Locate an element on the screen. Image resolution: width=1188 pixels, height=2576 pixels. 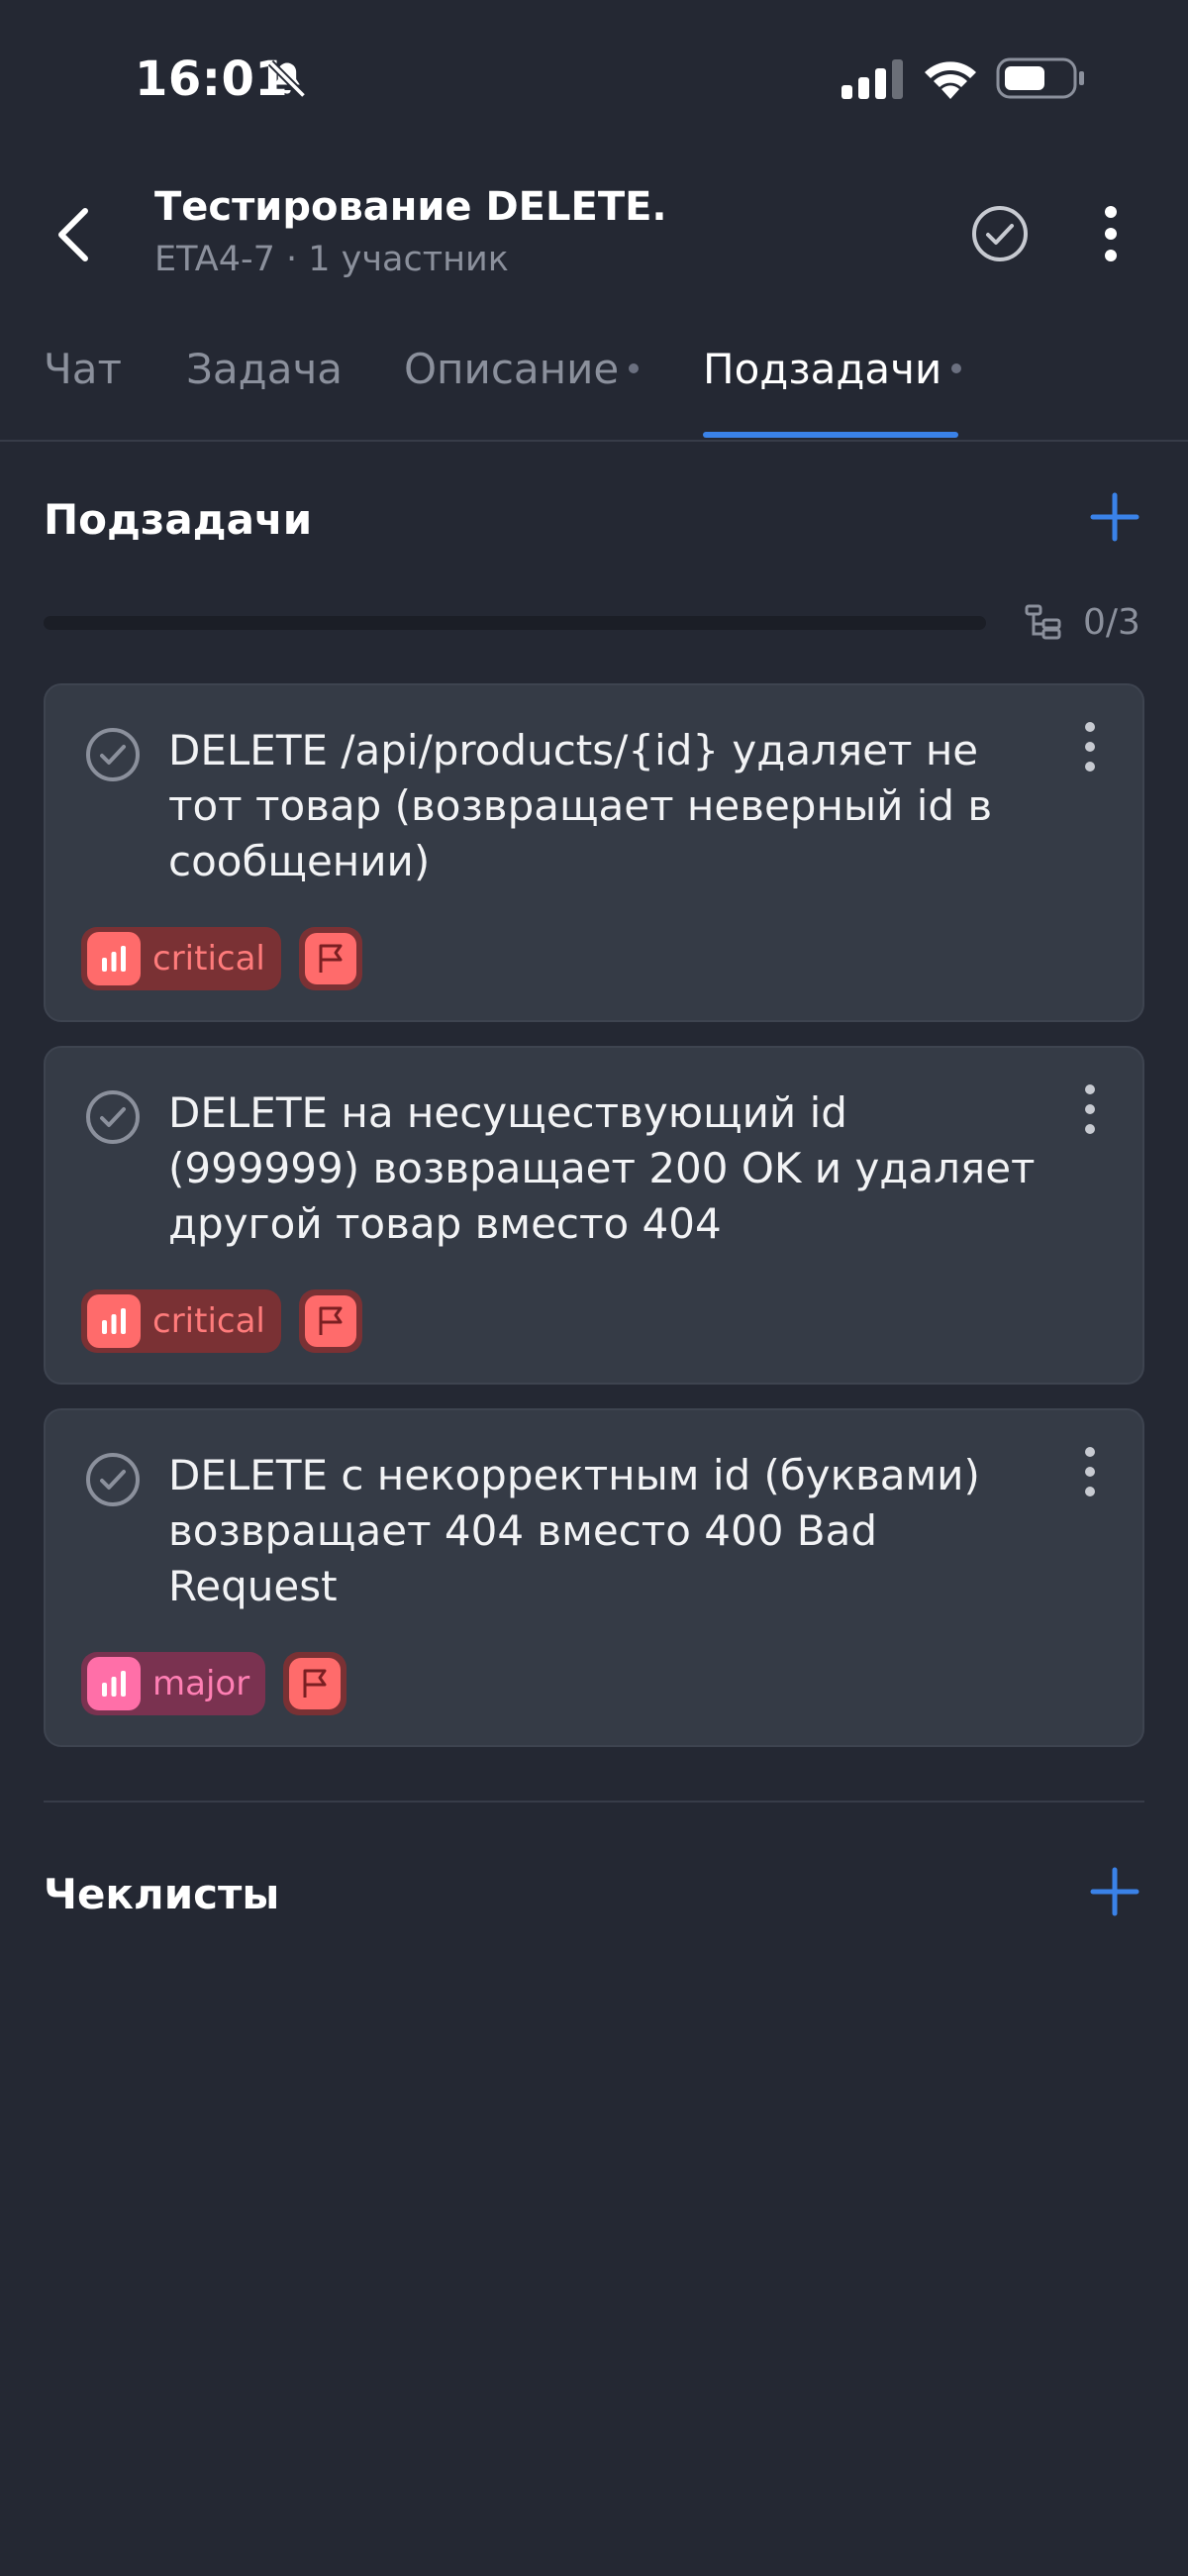
checklists-title: Чеклисты is located at coordinates (162, 1894).